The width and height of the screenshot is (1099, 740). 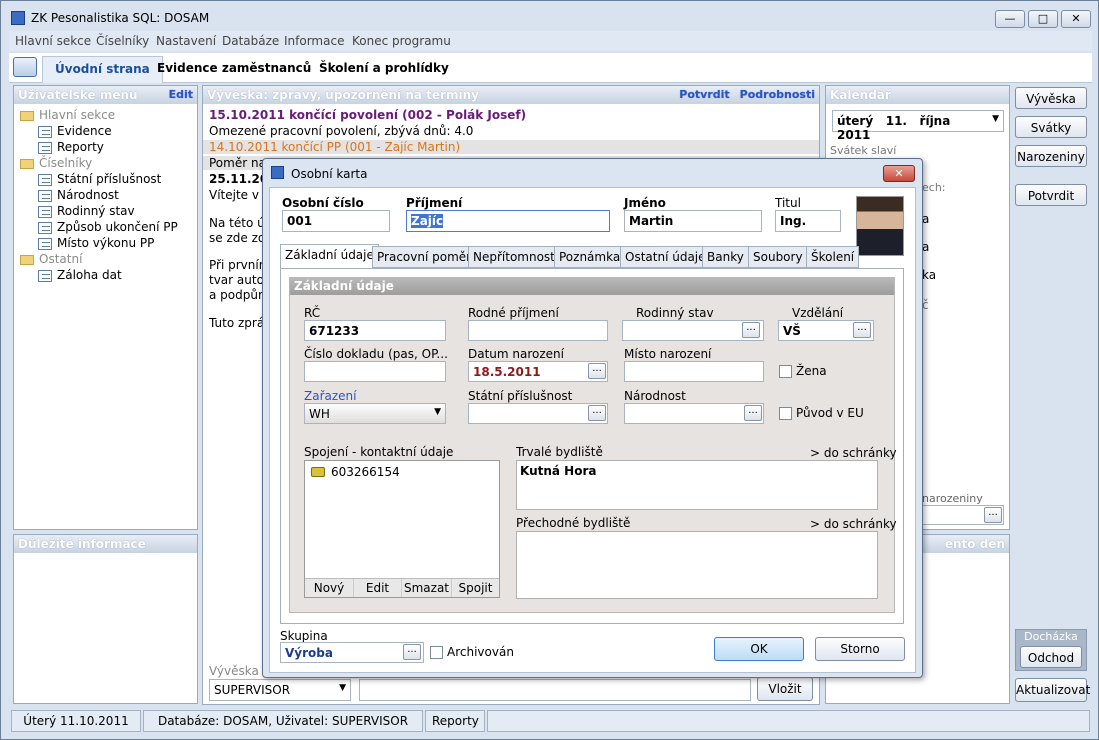 I want to click on tree-item-ostatni: Ostatní, so click(x=51, y=259).